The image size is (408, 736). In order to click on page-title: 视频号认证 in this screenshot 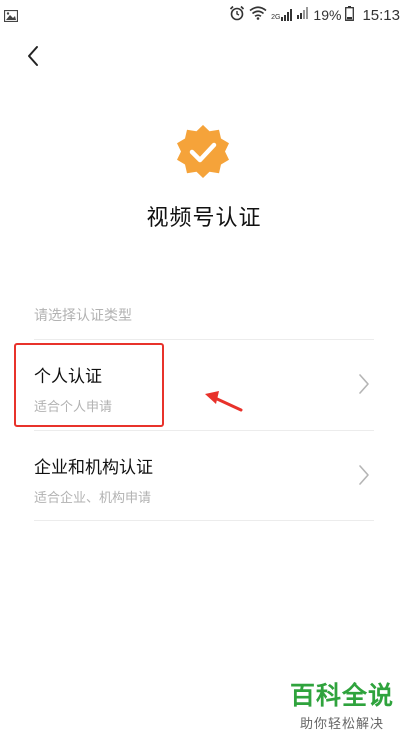, I will do `click(204, 218)`.